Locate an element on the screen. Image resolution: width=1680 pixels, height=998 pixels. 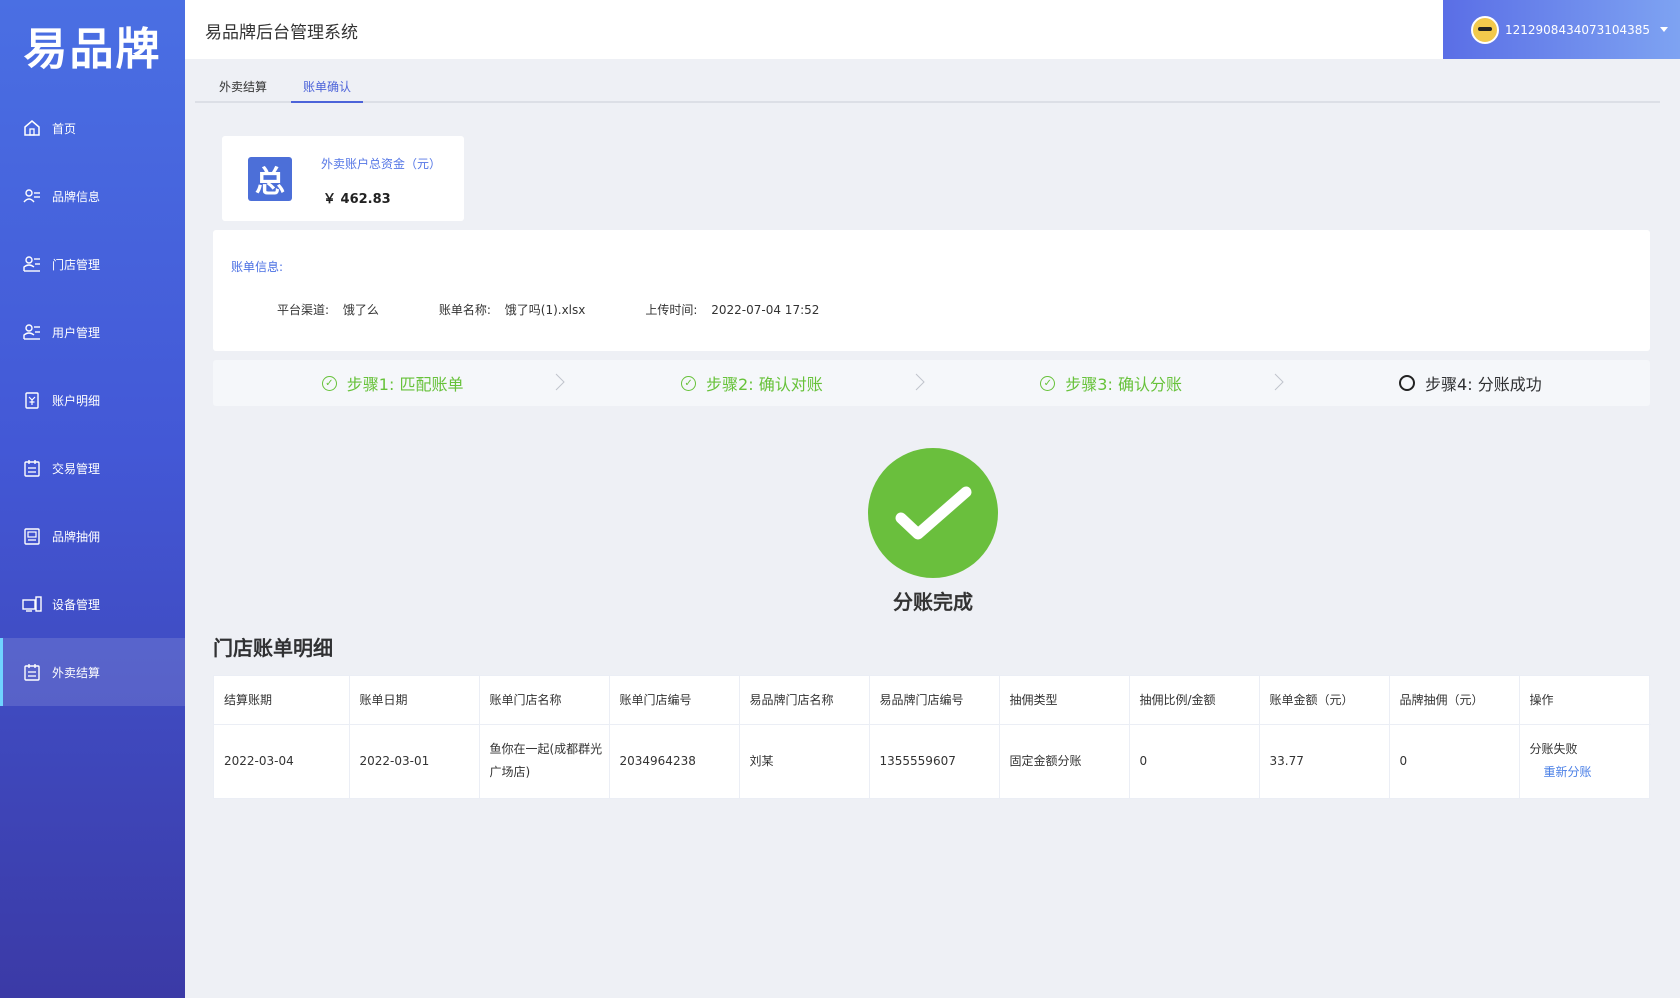
bill-channel: 平台渠道: 饿了么 is located at coordinates (328, 309).